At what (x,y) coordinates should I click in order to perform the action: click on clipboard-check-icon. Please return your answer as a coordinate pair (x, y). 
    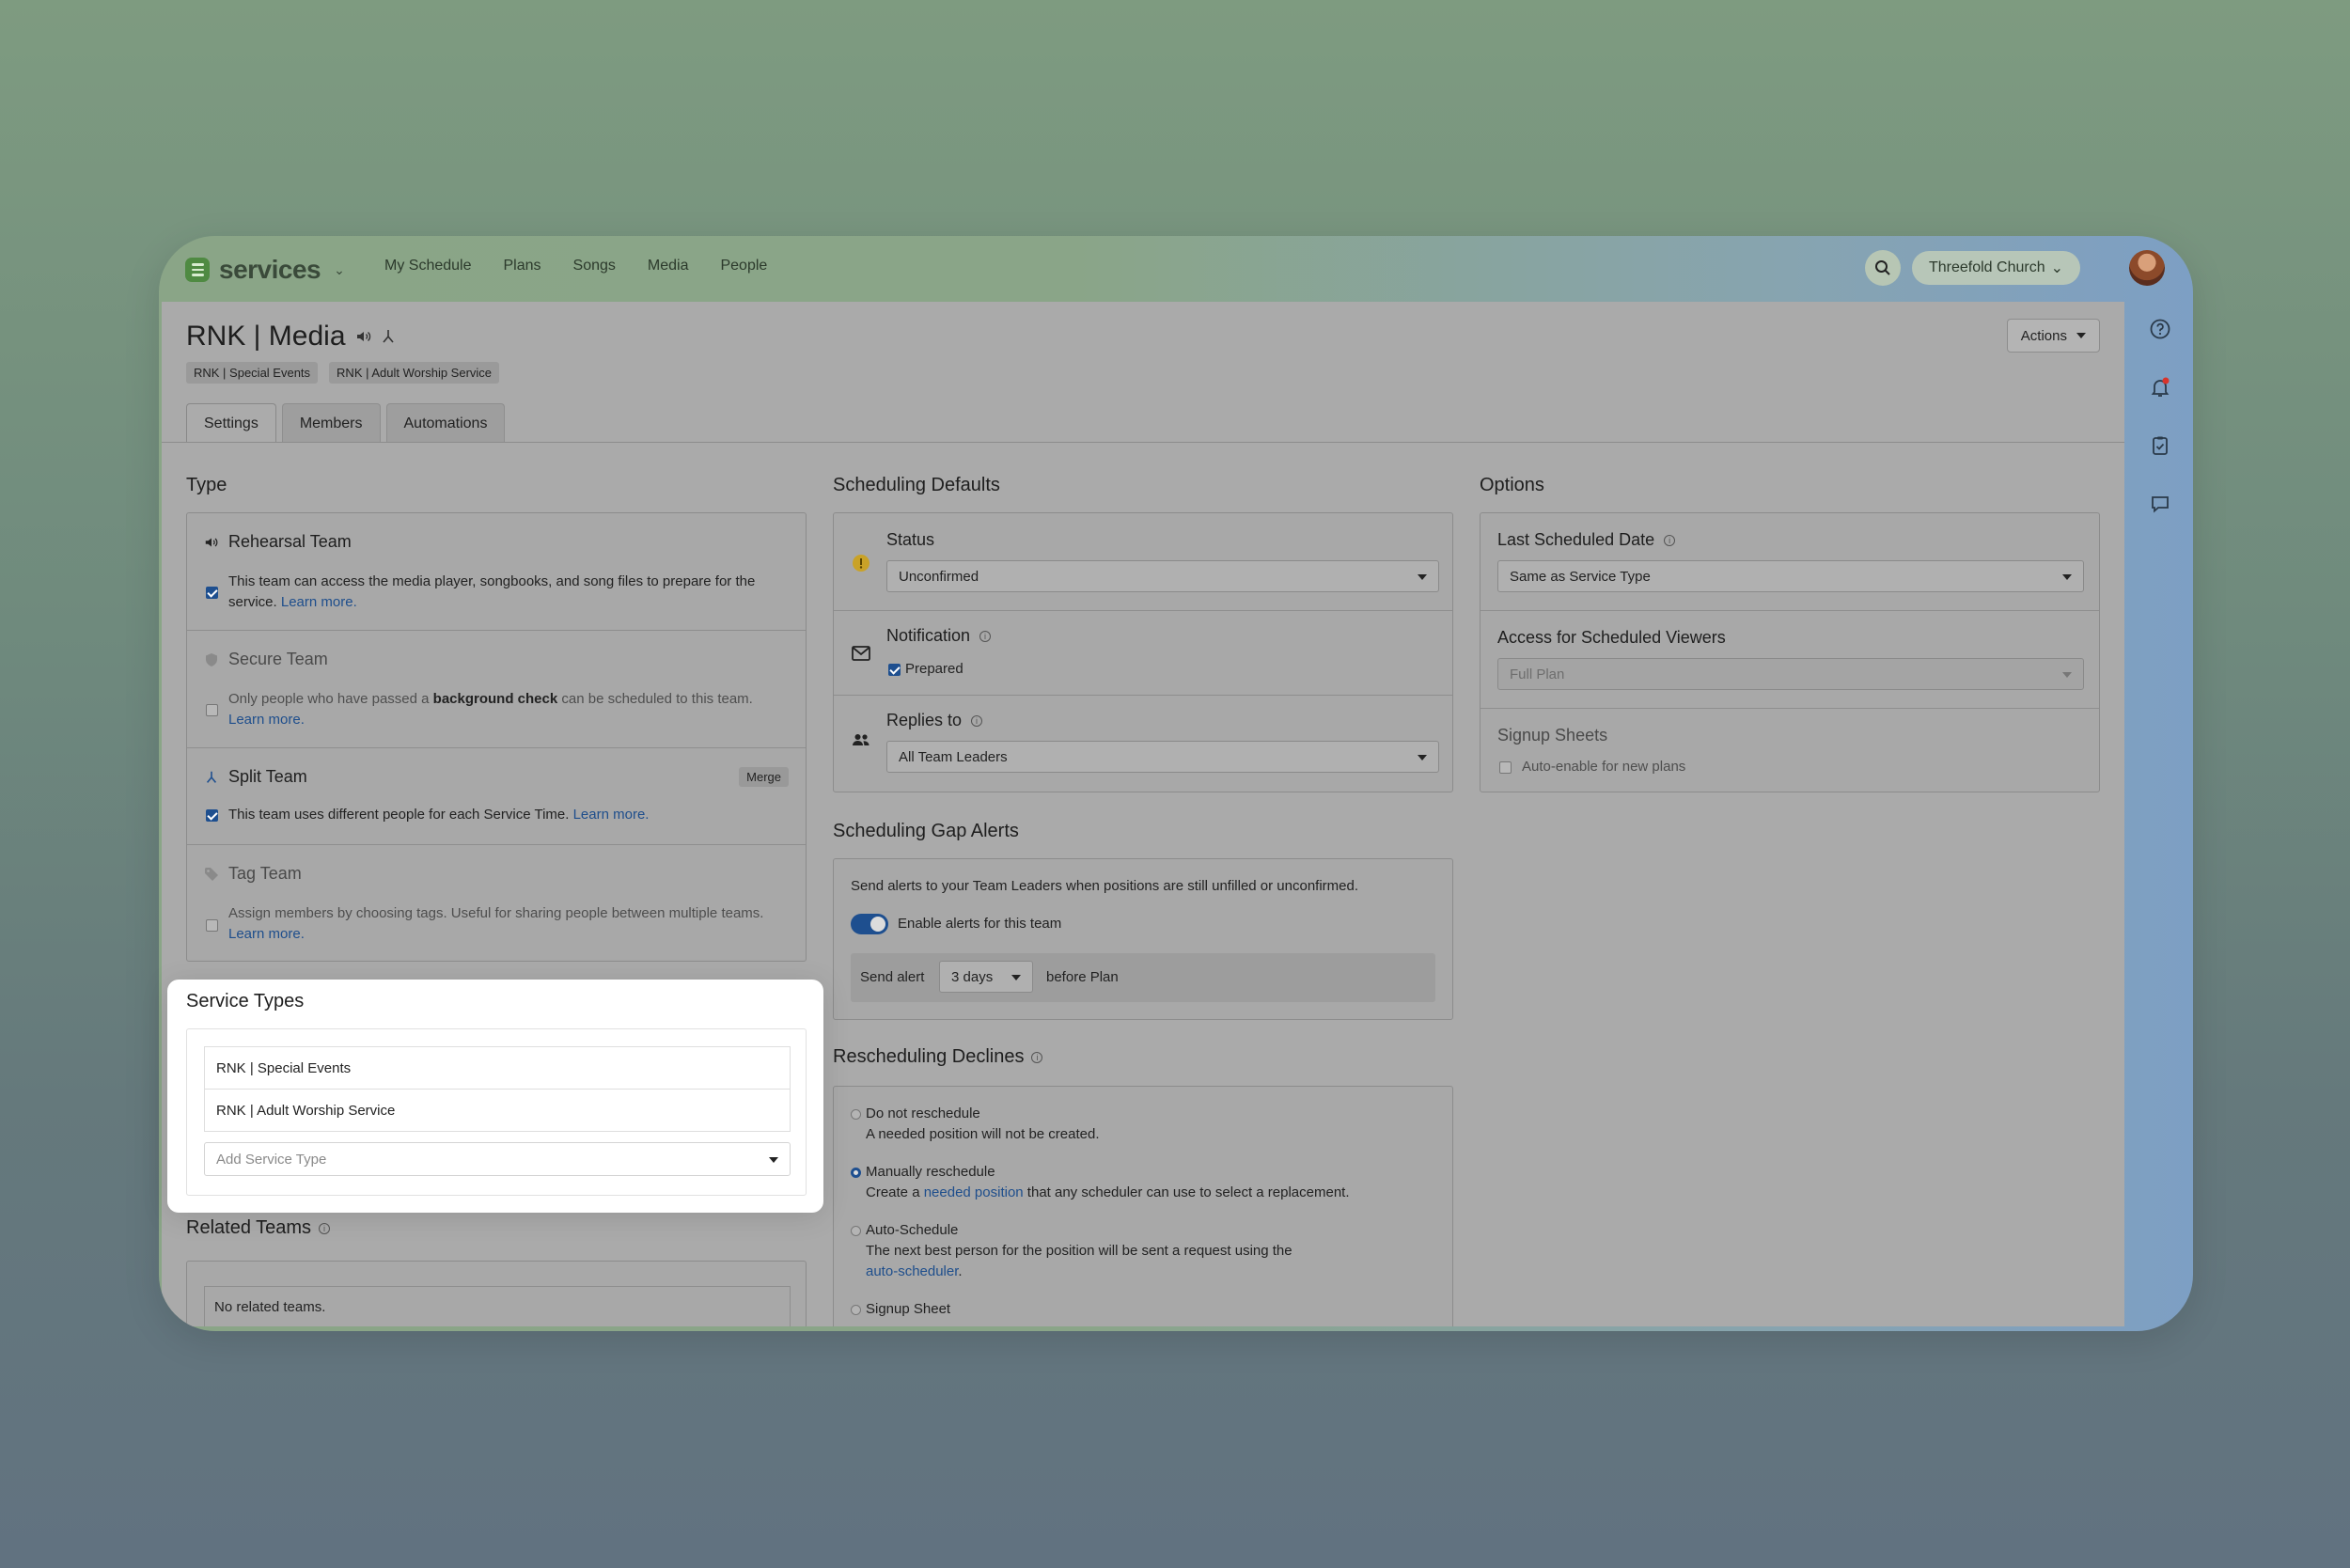
    Looking at the image, I should click on (2160, 446).